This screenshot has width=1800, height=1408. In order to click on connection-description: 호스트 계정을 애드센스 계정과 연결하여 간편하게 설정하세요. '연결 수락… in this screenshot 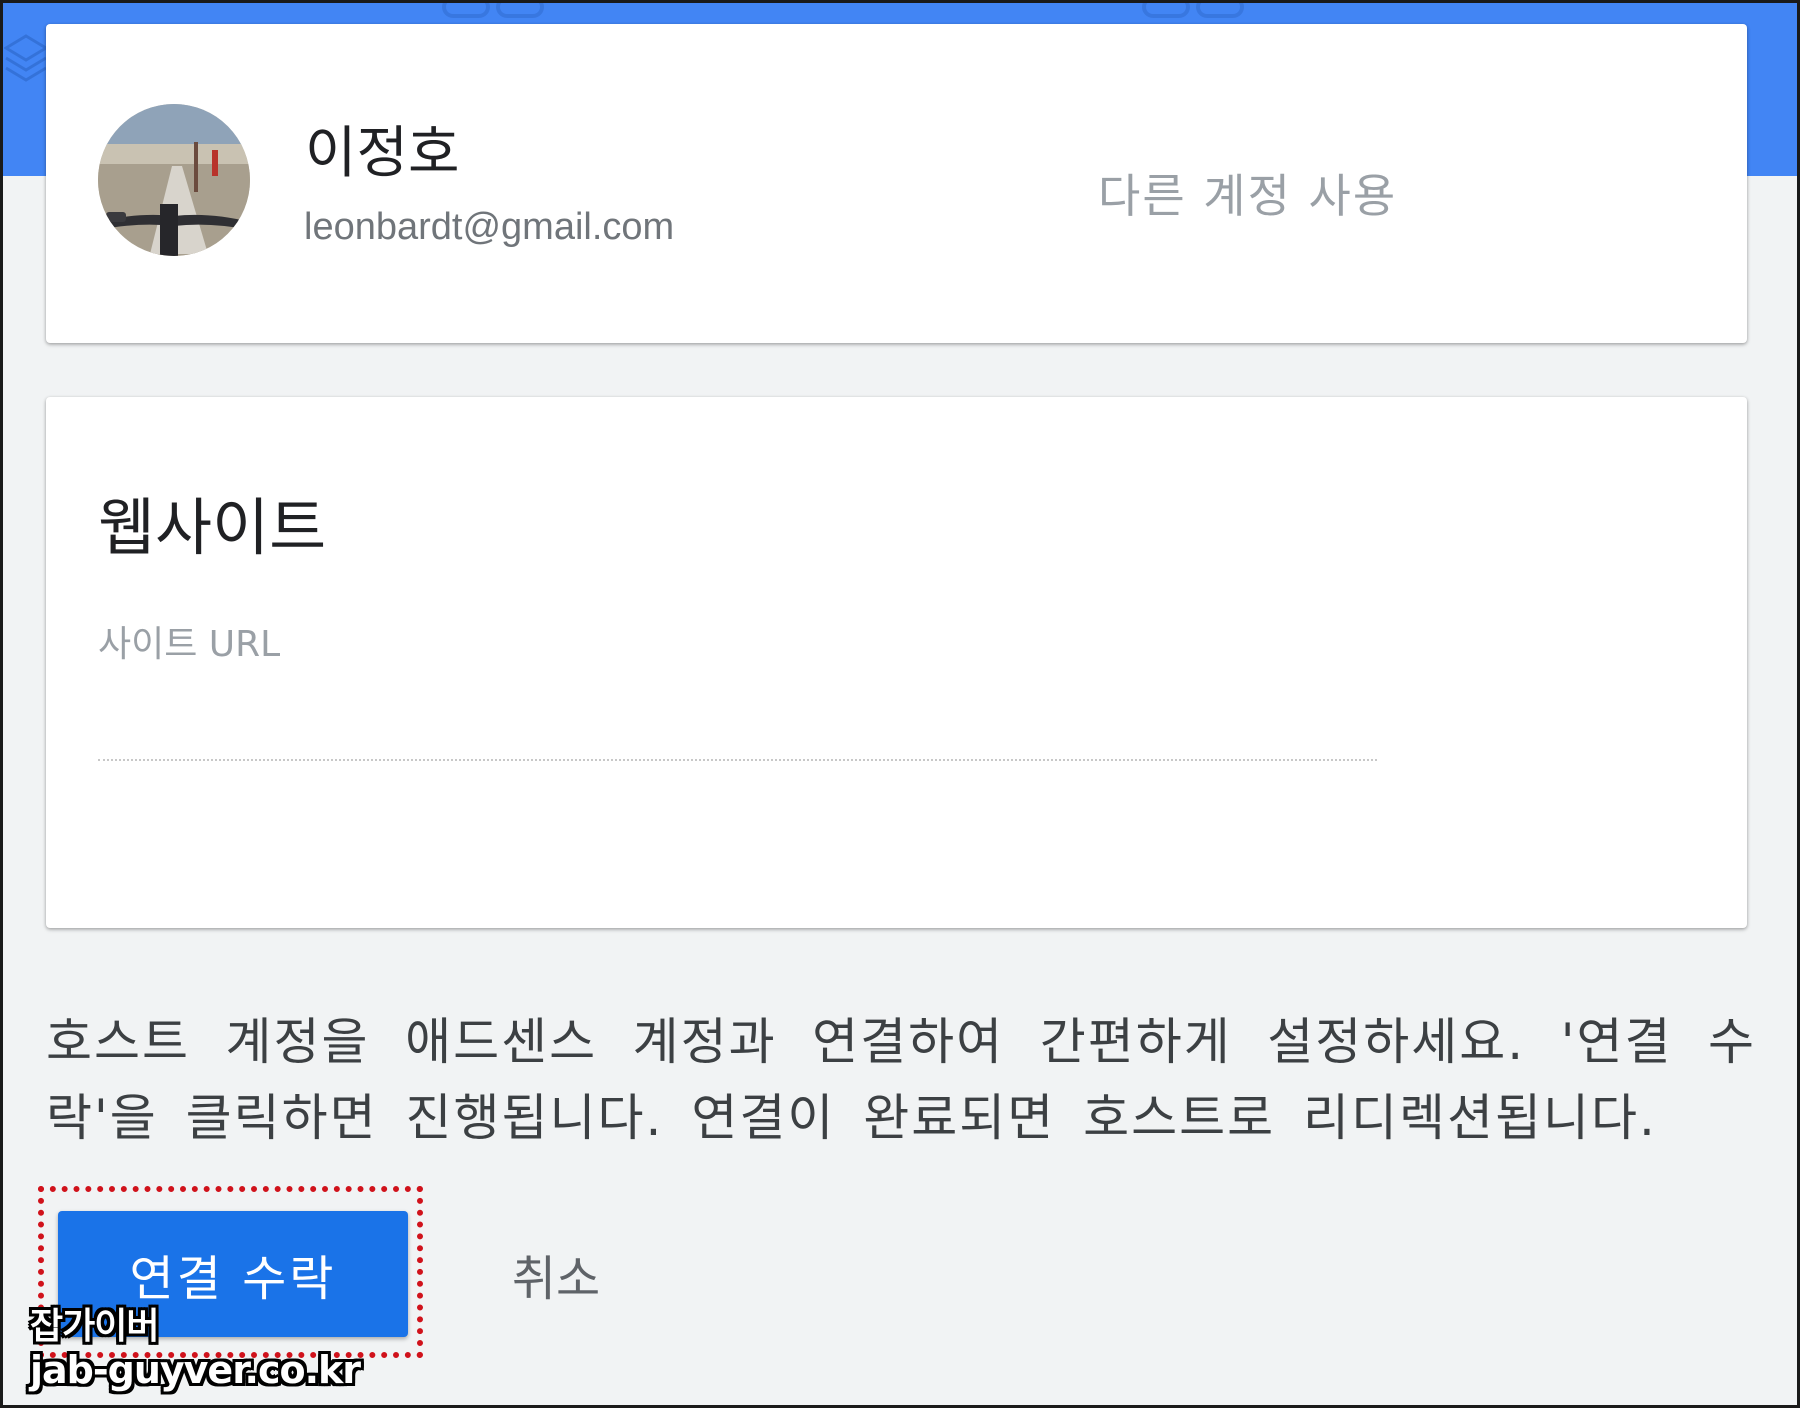, I will do `click(901, 1080)`.